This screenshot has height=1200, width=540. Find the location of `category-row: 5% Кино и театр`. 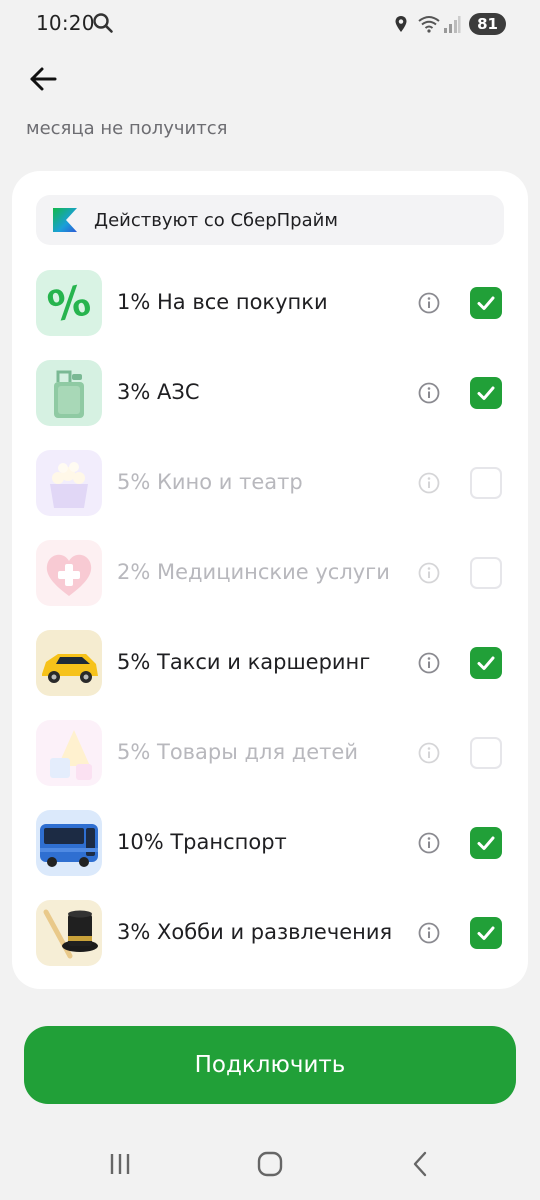

category-row: 5% Кино и театр is located at coordinates (270, 495).